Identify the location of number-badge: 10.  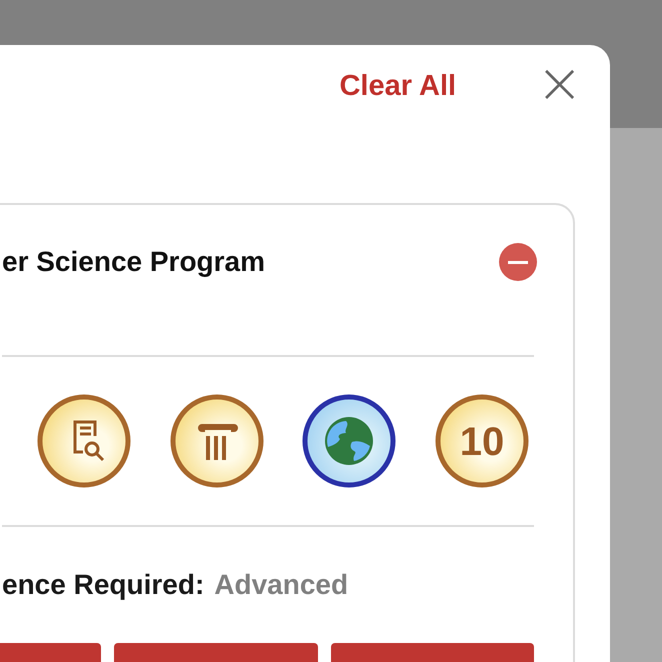
(481, 441).